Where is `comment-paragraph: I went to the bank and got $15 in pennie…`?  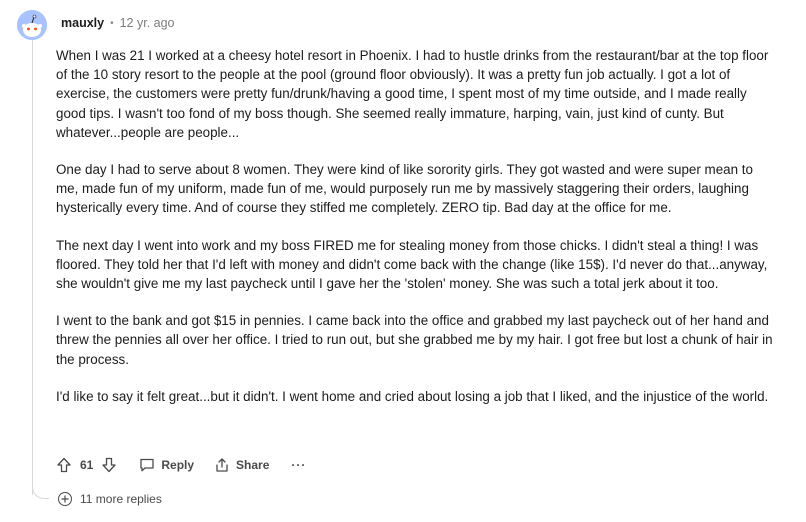
comment-paragraph: I went to the bank and got $15 in pennie… is located at coordinates (414, 340).